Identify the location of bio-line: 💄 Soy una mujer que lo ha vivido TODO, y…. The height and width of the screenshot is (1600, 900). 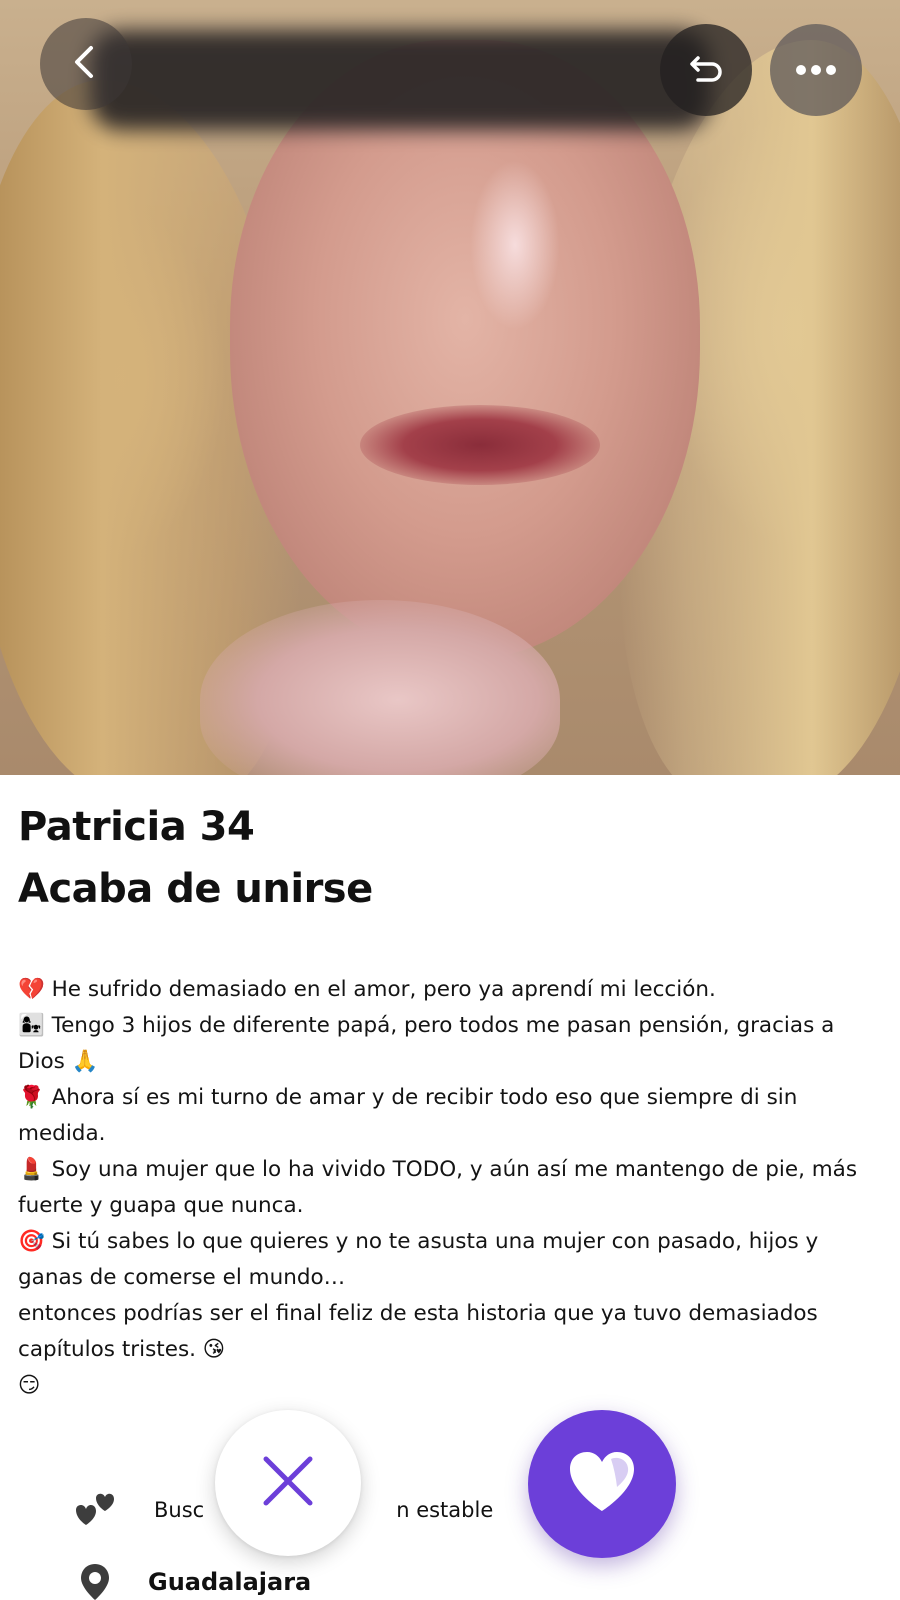
(438, 1187).